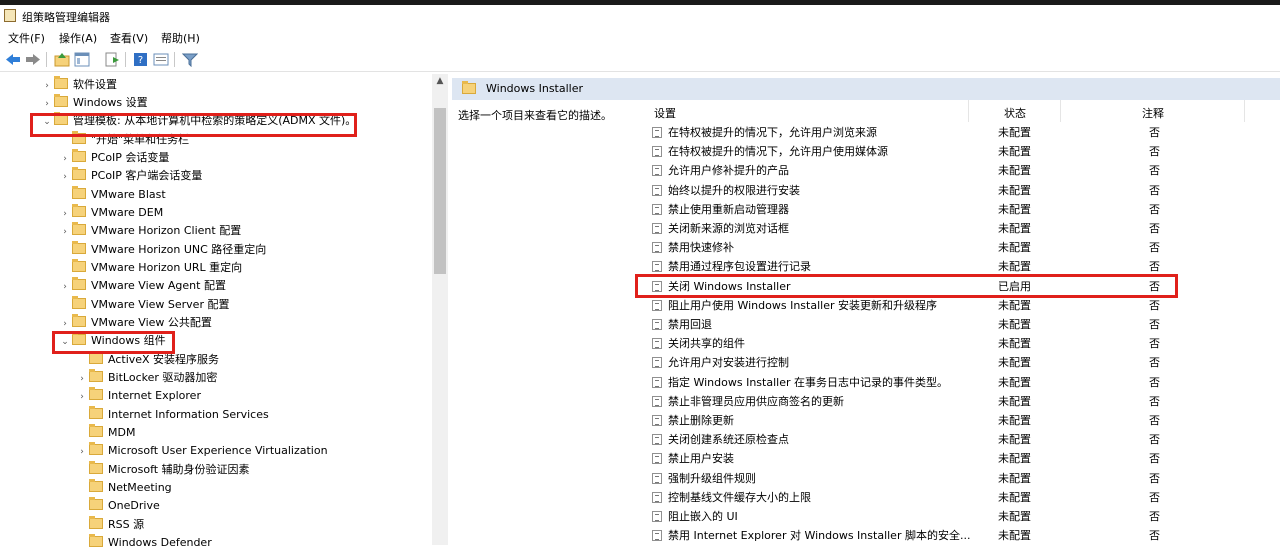 The width and height of the screenshot is (1280, 552). Describe the element at coordinates (962, 151) in the screenshot. I see `policy-row: 在特权被提升的情况下，允许用户使用媒体源 未配置 否` at that location.